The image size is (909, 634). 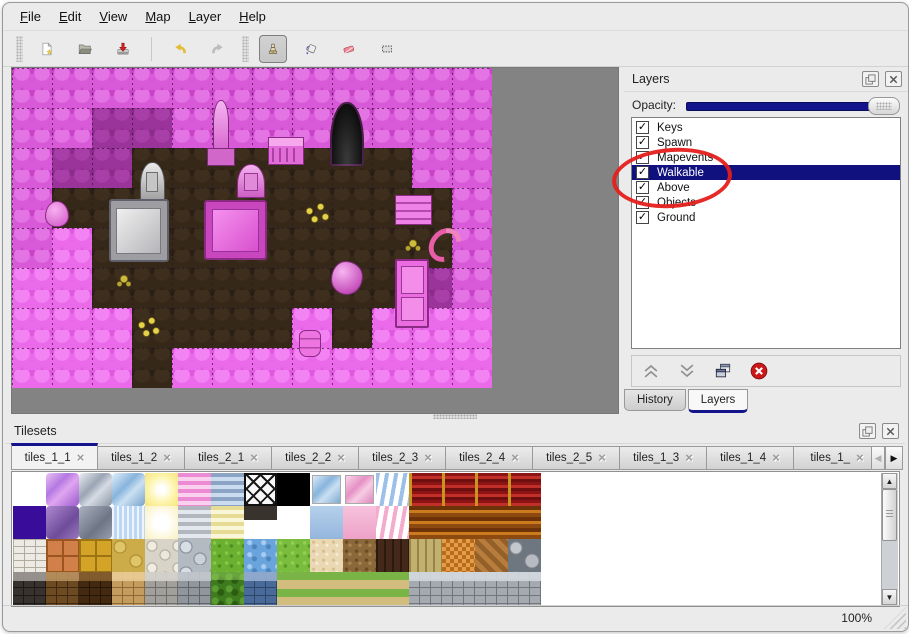 What do you see at coordinates (458, 489) in the screenshot?
I see `palette-tile-carpet-red` at bounding box center [458, 489].